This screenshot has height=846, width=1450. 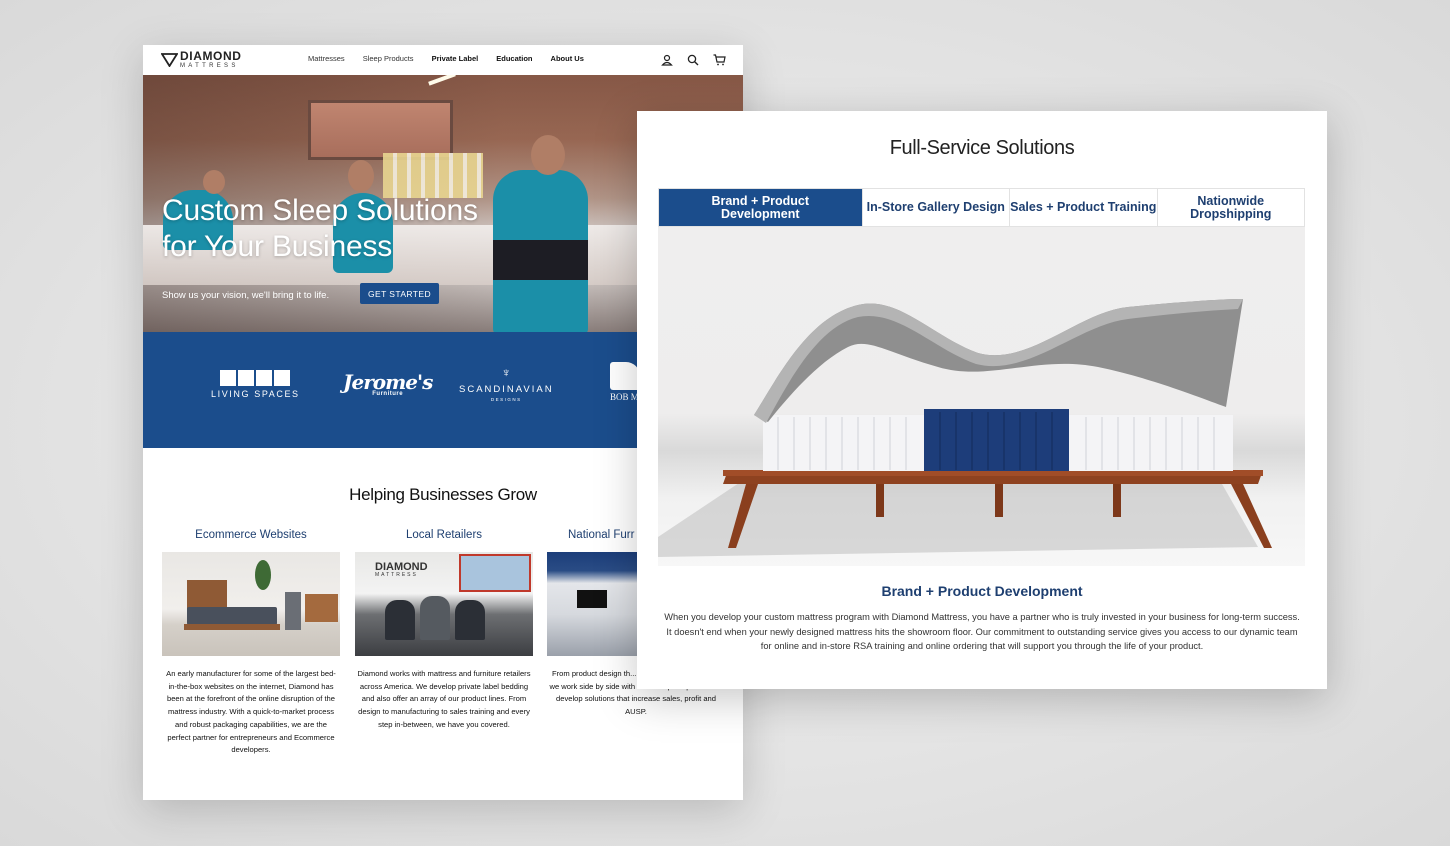 I want to click on mattress-illustration, so click(x=965, y=428).